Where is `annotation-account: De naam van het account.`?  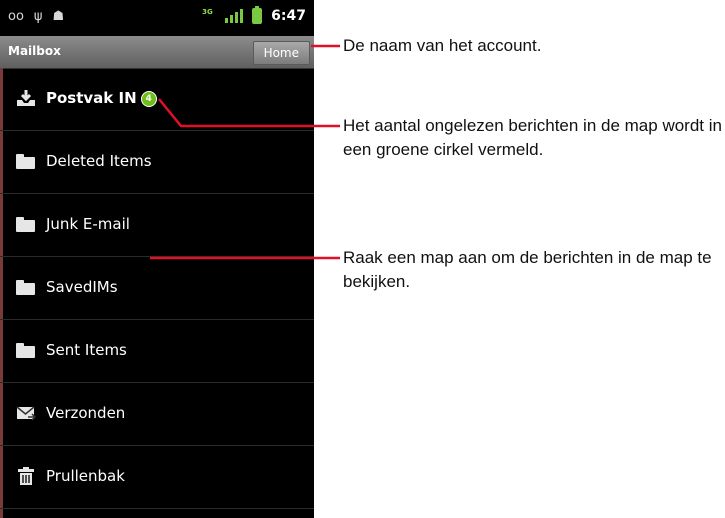 annotation-account: De naam van het account. is located at coordinates (442, 45).